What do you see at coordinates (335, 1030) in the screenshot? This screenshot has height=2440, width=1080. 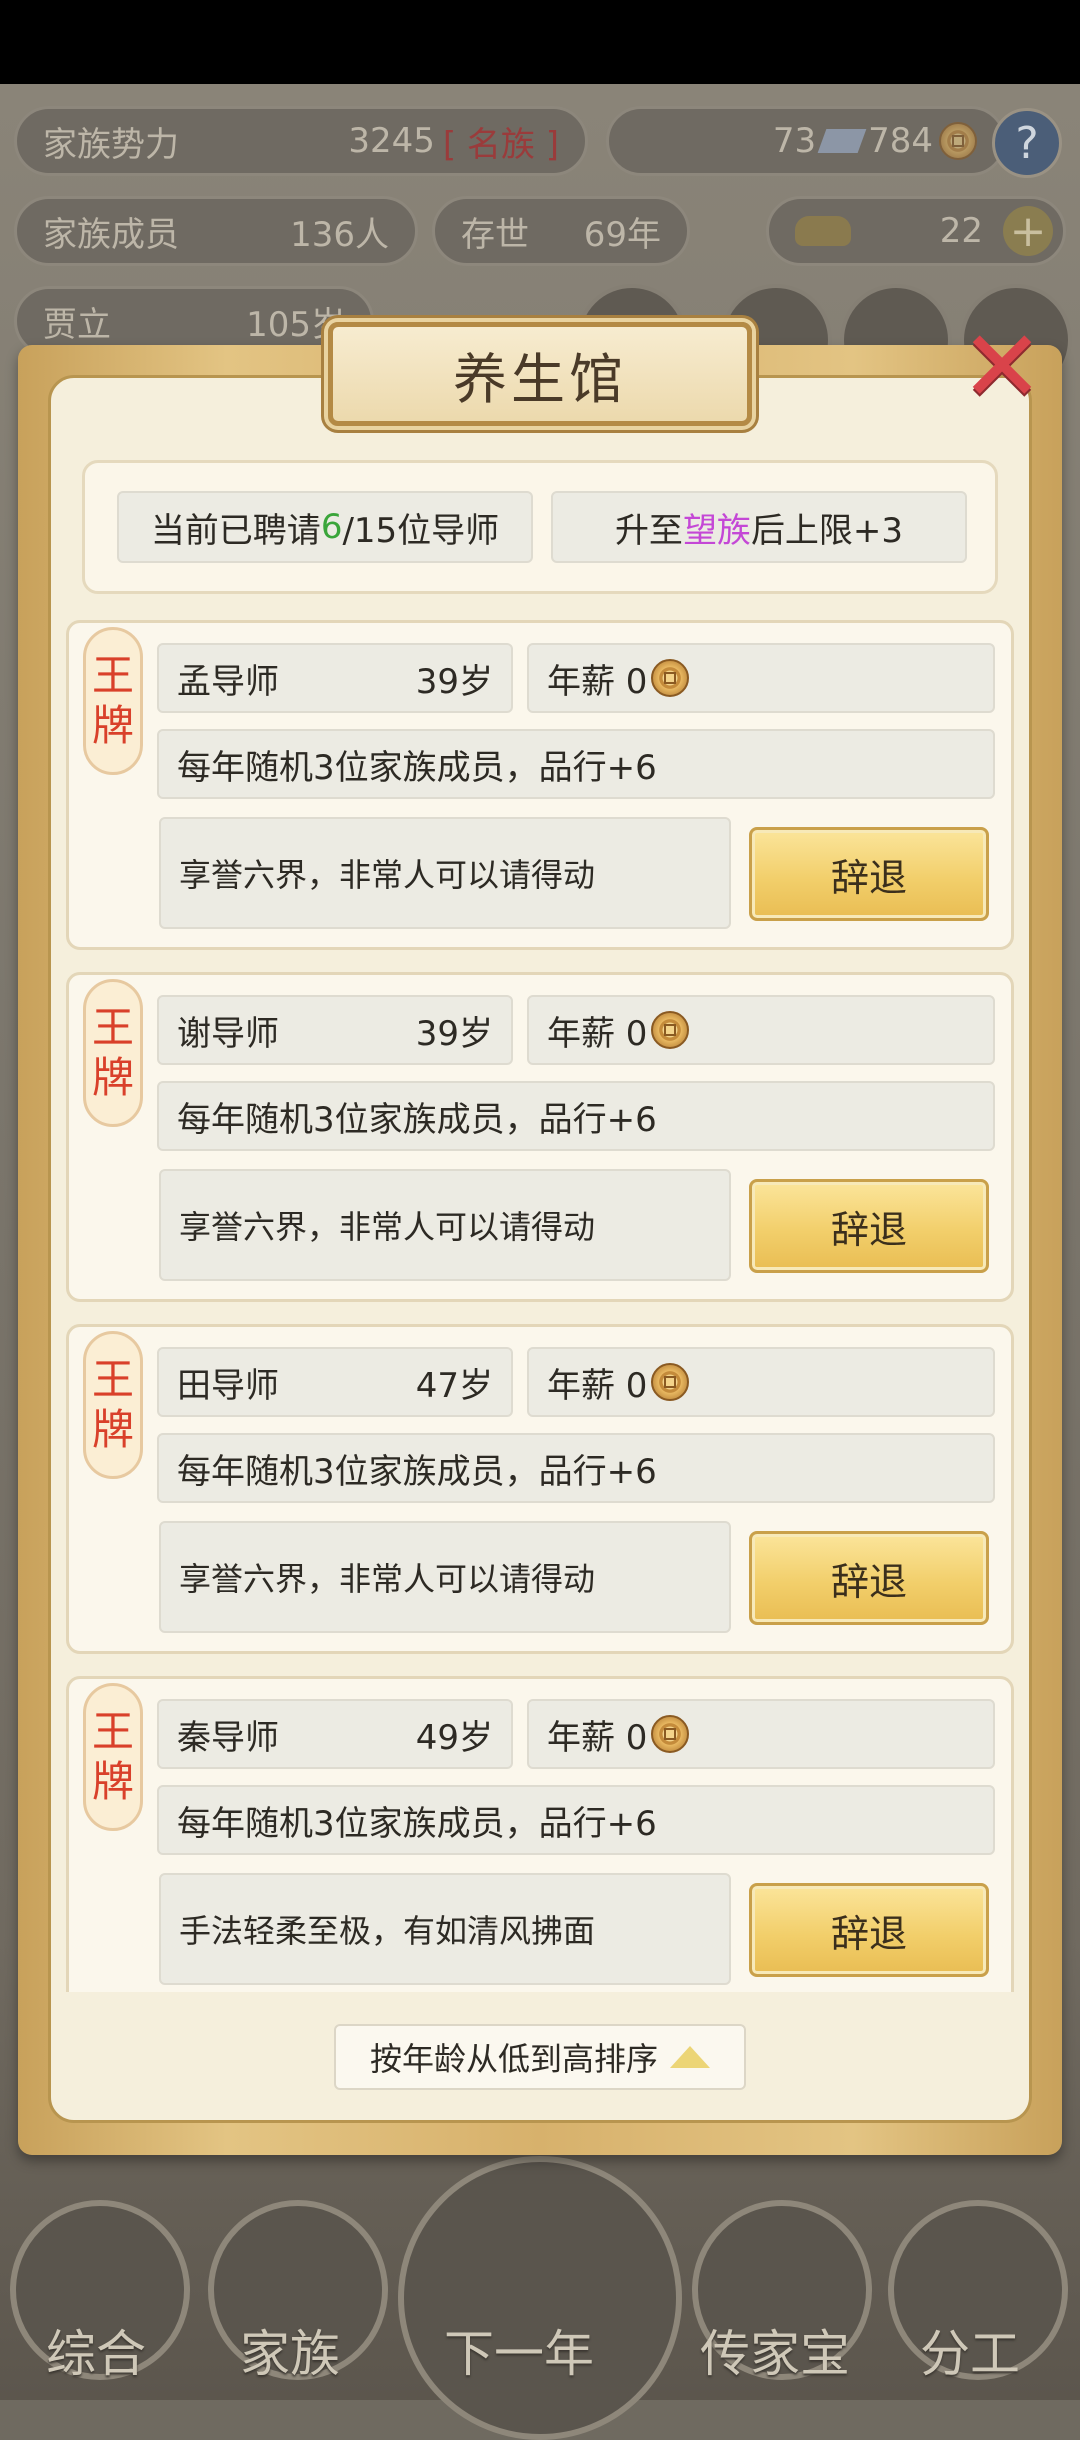 I see `mentor-name-chip: 谢导师 39岁` at bounding box center [335, 1030].